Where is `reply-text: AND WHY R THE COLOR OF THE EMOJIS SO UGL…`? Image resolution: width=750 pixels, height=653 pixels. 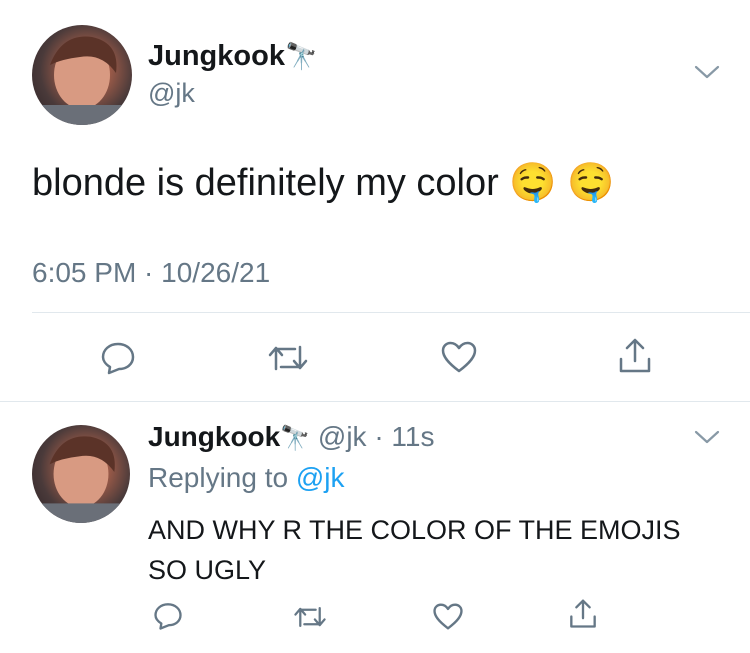
reply-text: AND WHY R THE COLOR OF THE EMOJIS SO UGL… is located at coordinates (414, 550).